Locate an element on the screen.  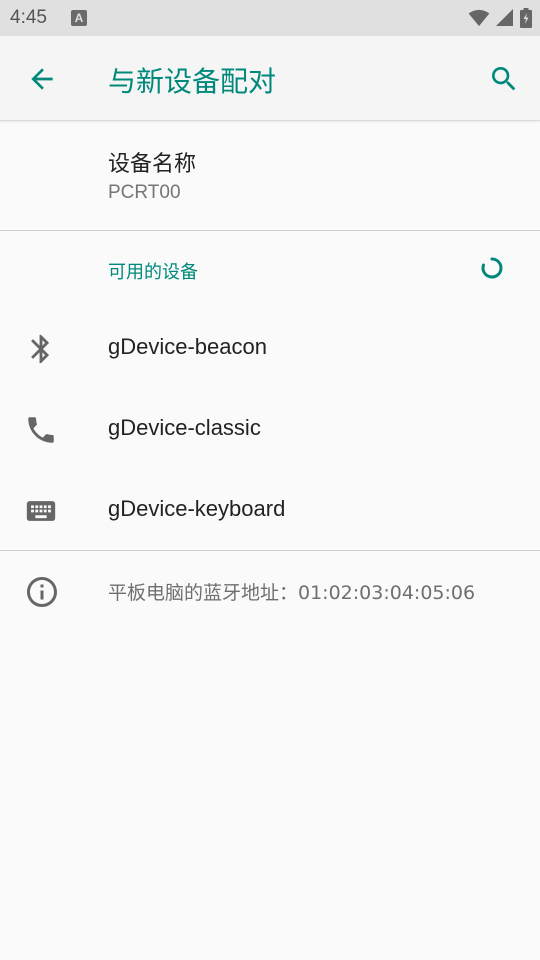
status-icons is located at coordinates (500, 18).